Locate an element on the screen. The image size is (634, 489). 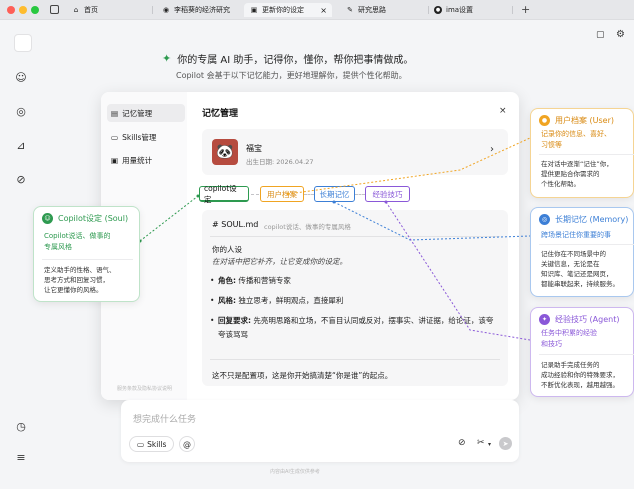
callout-desc: 让它更懂你的风格。 is located at coordinates (73, 290).